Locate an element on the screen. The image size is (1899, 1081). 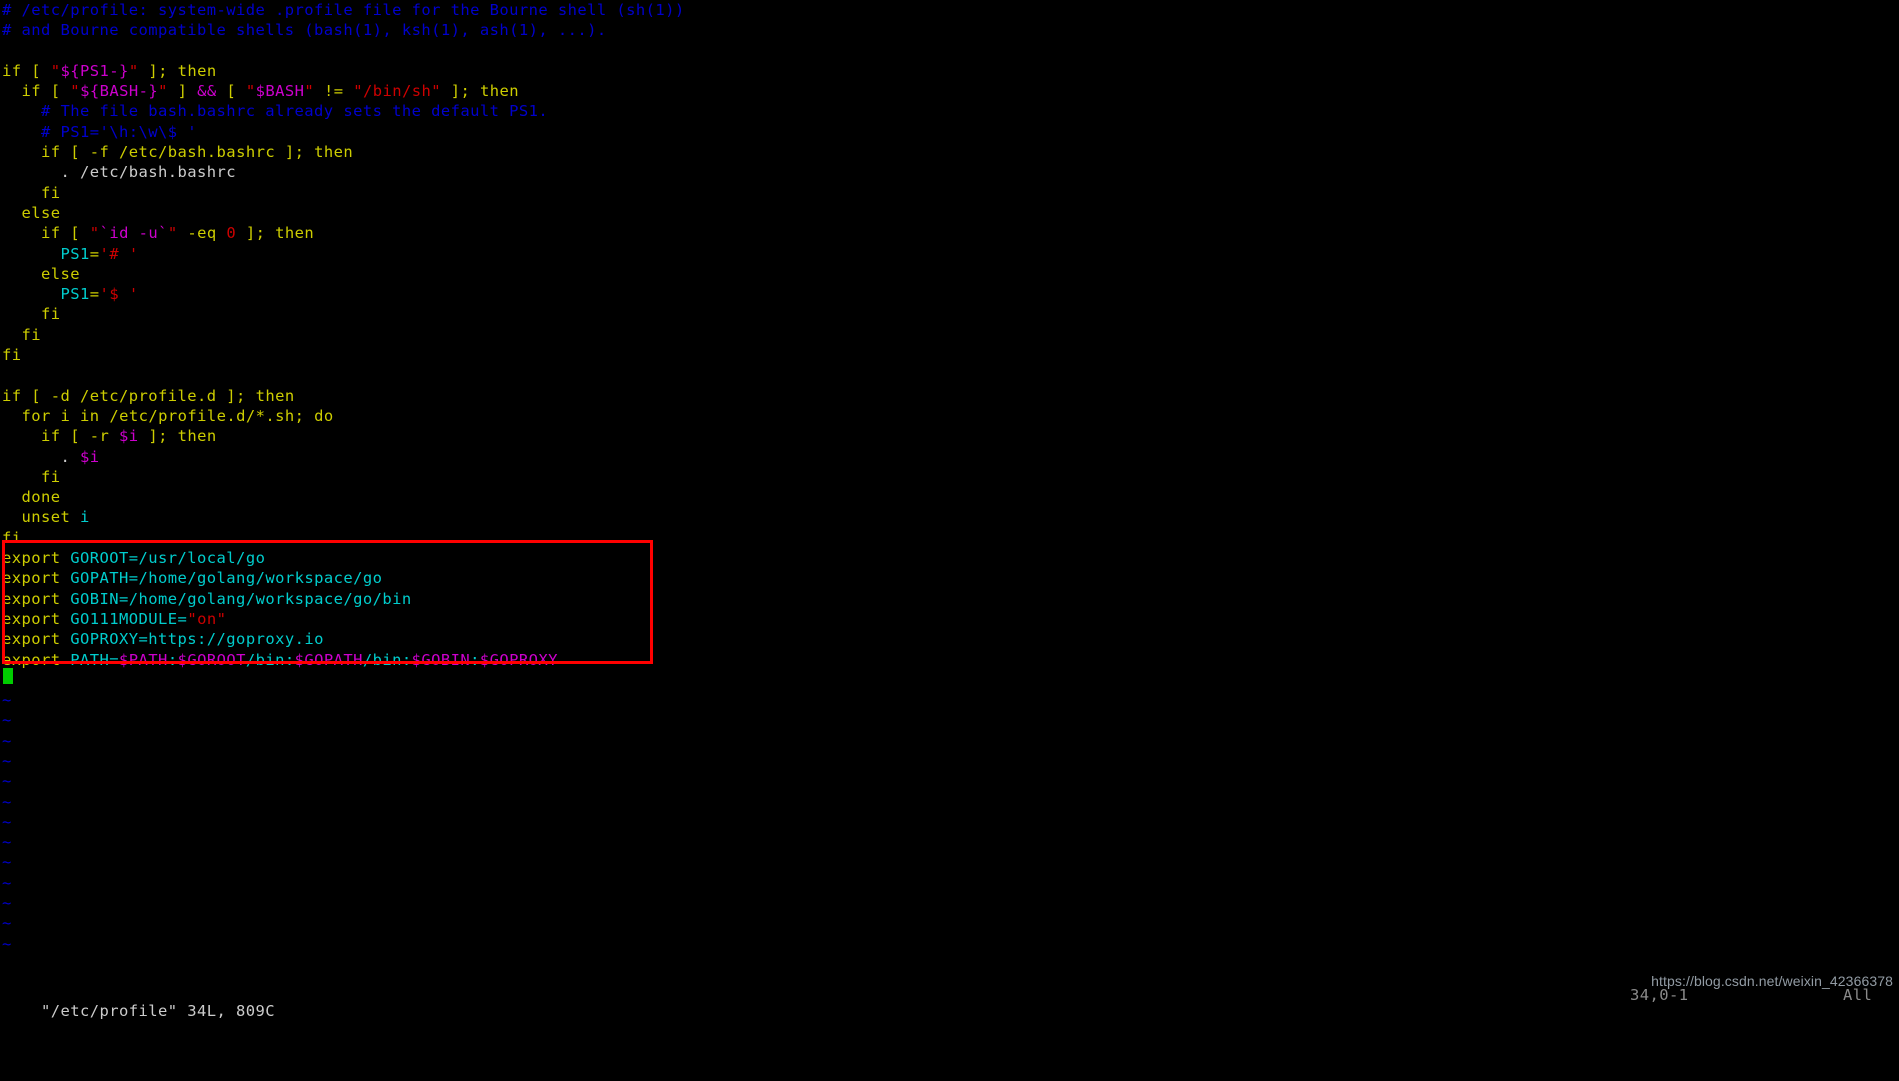
code-token: && is located at coordinates (207, 91).